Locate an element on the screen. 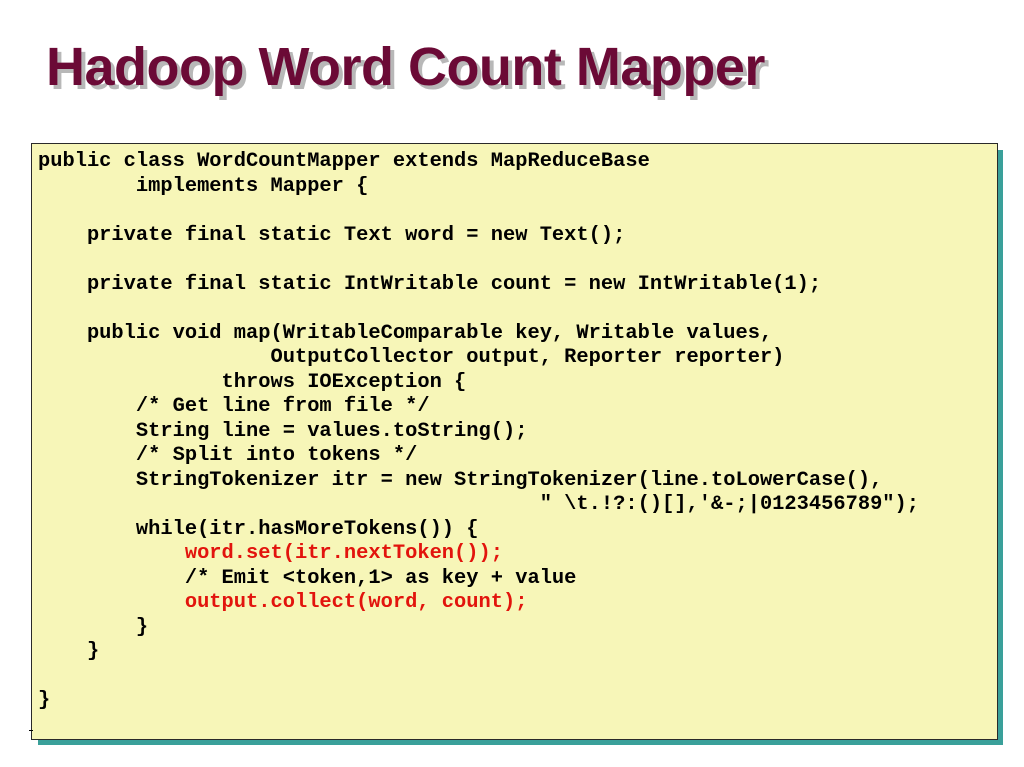  code-line: while(itr.hasMoreTokens()) { is located at coordinates (258, 529).